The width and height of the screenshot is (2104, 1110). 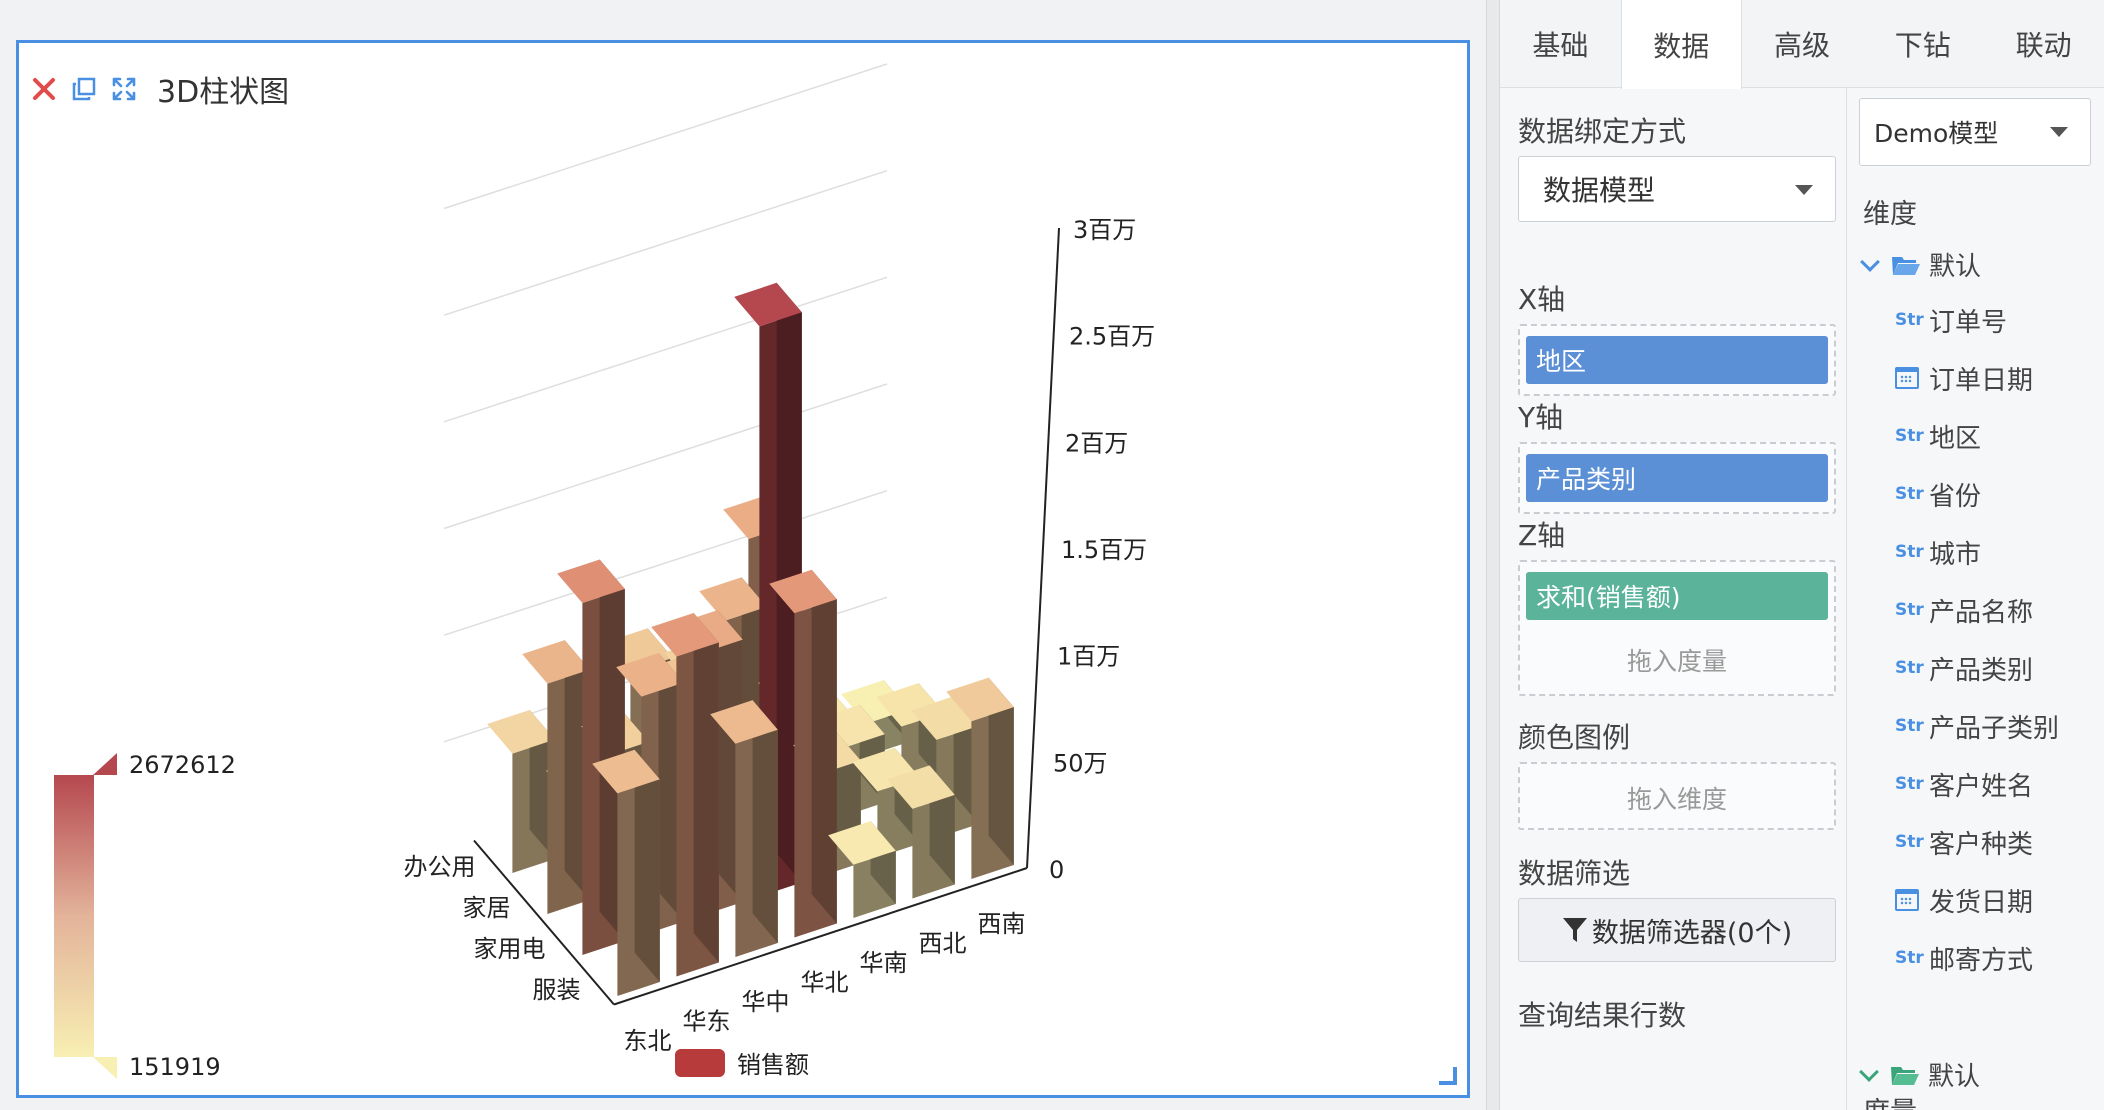 I want to click on config-tabs: 基础 数据 高级 下钻 联动, so click(x=1802, y=44).